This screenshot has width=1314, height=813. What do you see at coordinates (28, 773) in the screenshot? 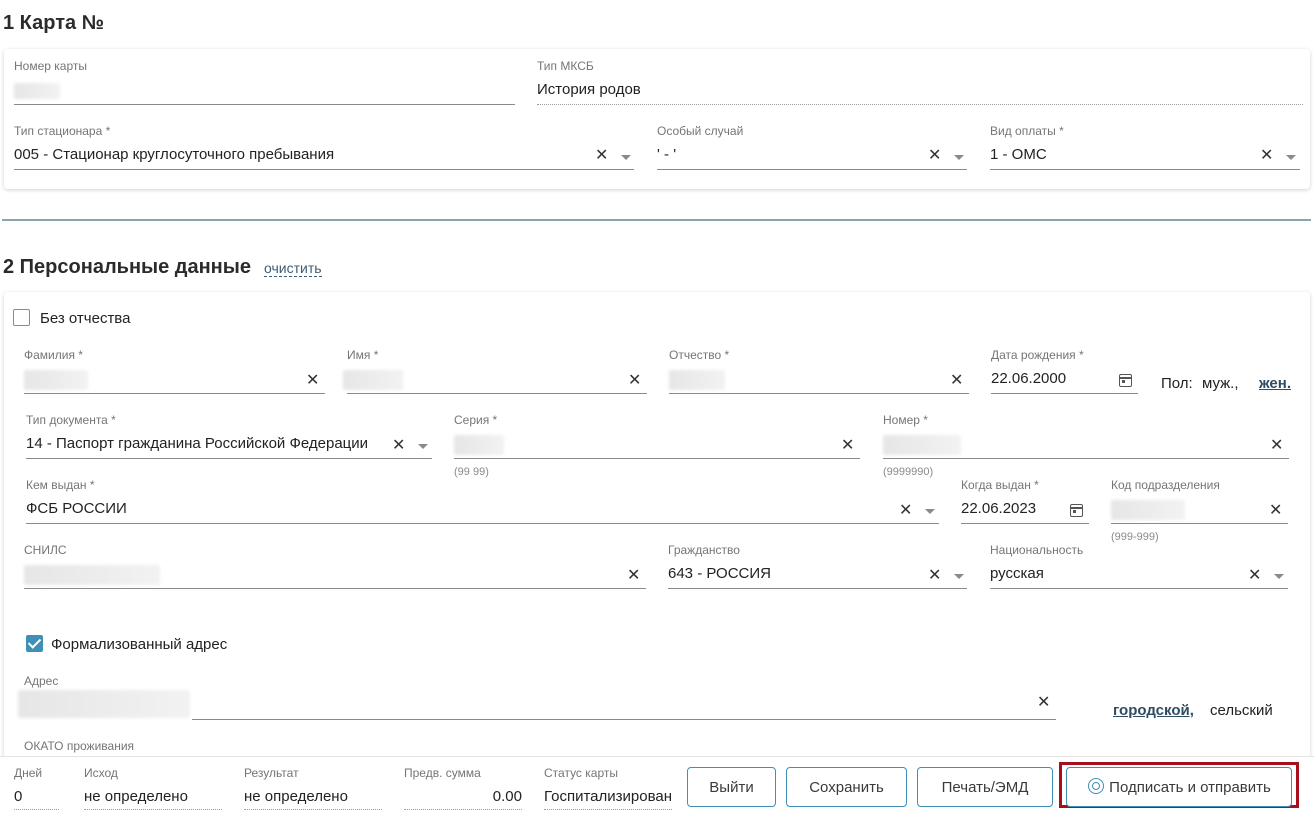
I see `days-label: Дней` at bounding box center [28, 773].